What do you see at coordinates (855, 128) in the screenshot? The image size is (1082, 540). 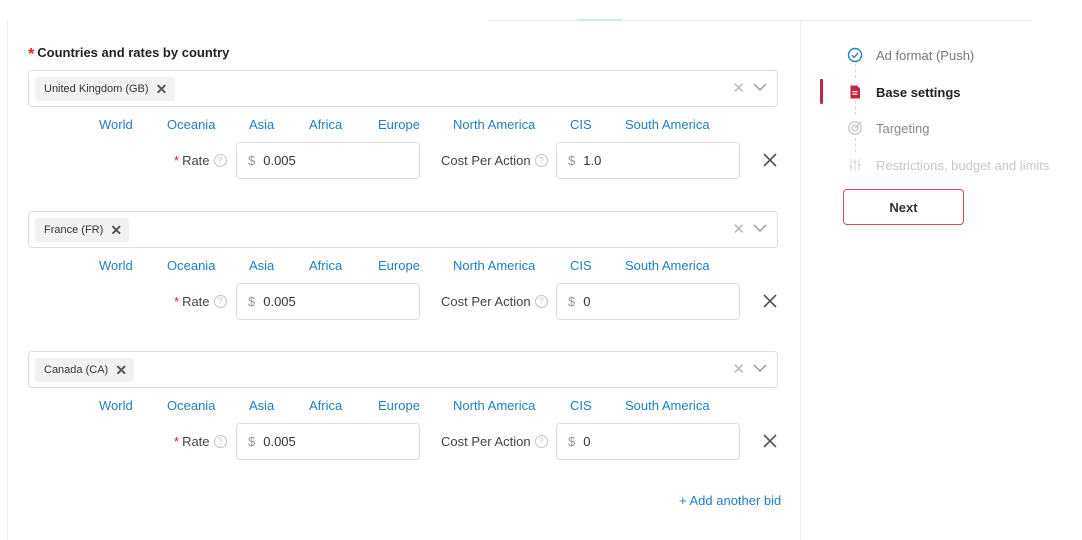 I see `target-icon` at bounding box center [855, 128].